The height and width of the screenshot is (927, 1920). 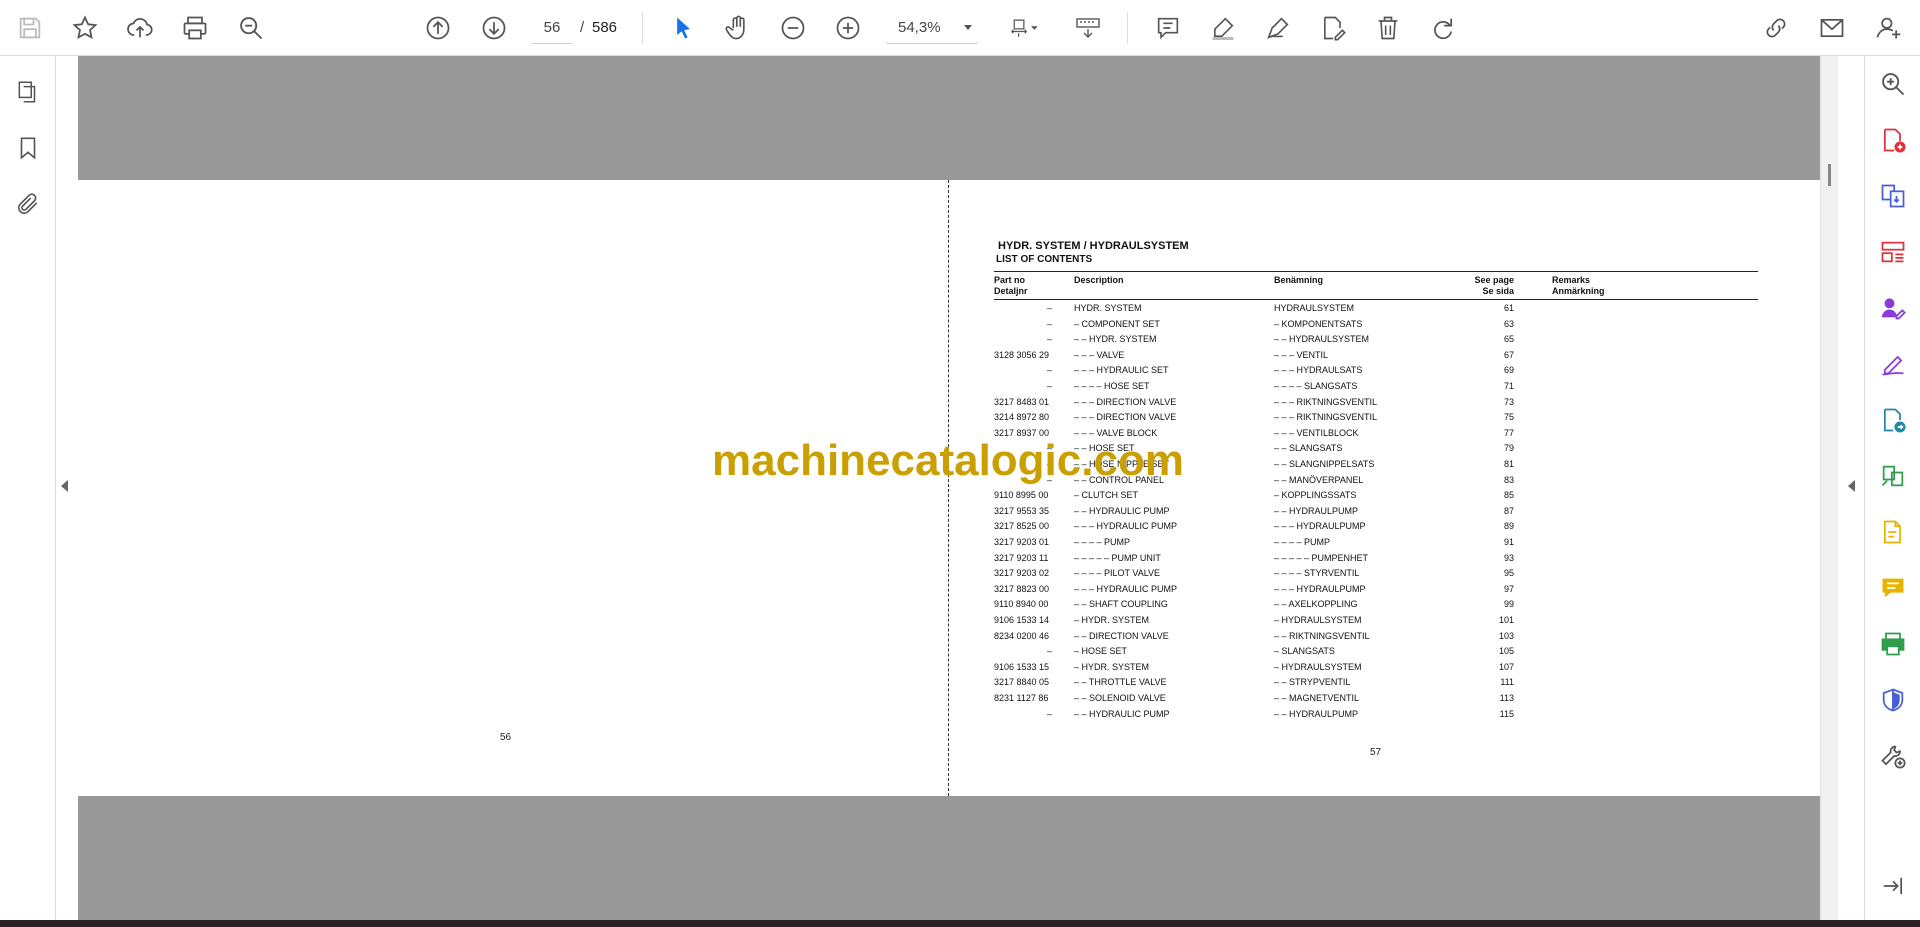 What do you see at coordinates (1776, 28) in the screenshot?
I see `share-link-icon` at bounding box center [1776, 28].